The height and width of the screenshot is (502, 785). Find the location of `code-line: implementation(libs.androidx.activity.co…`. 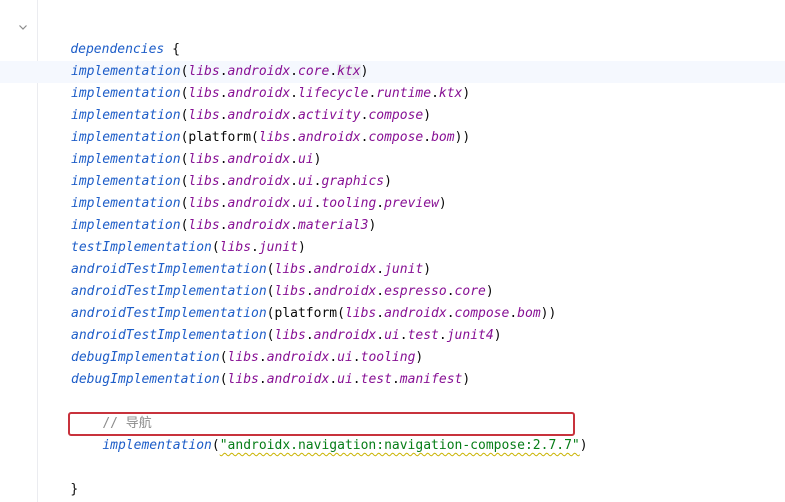

code-line: implementation(libs.androidx.activity.co… is located at coordinates (251, 116).